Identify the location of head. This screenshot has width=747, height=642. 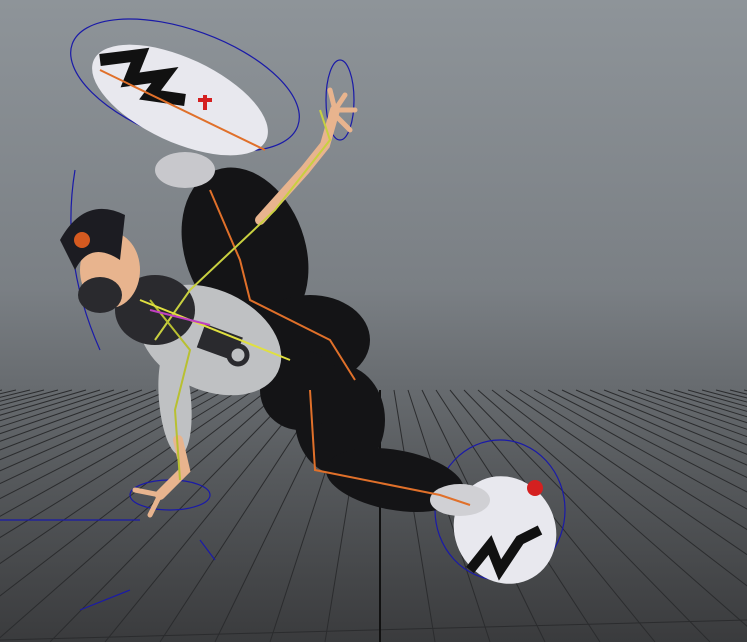
(100, 260).